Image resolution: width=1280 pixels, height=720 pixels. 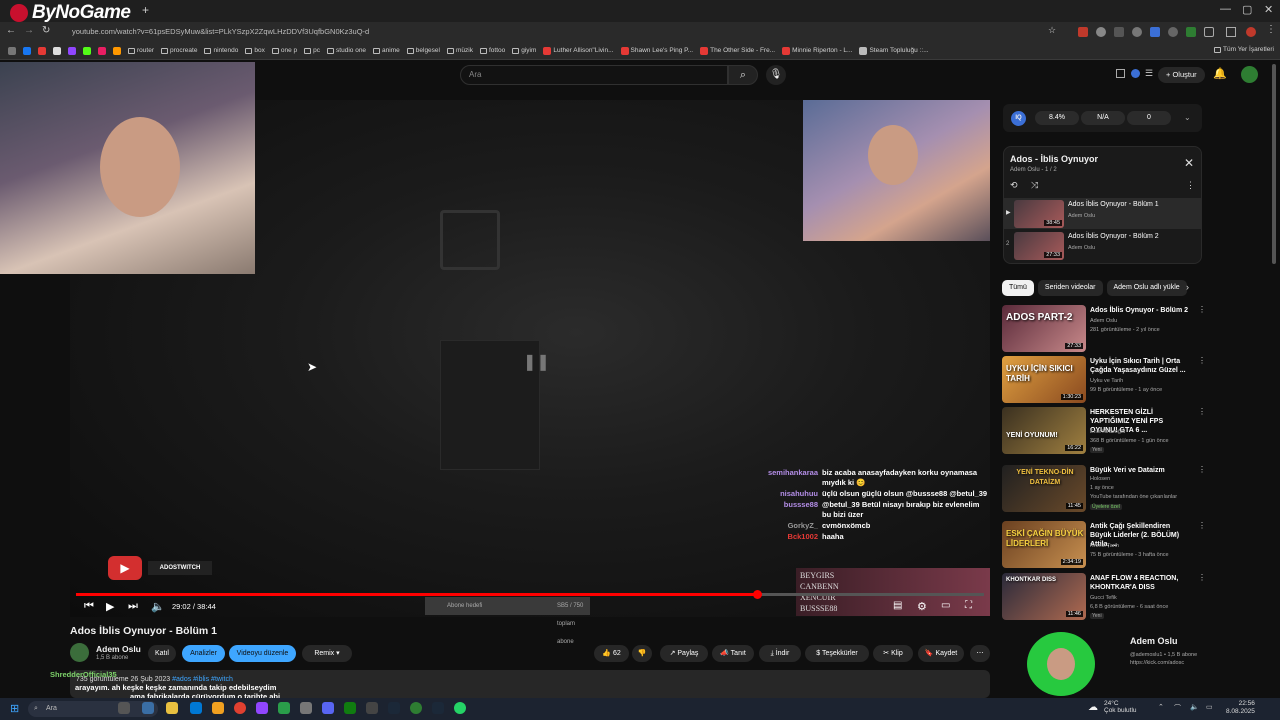 I want to click on facebook-icon, so click(x=27, y=50).